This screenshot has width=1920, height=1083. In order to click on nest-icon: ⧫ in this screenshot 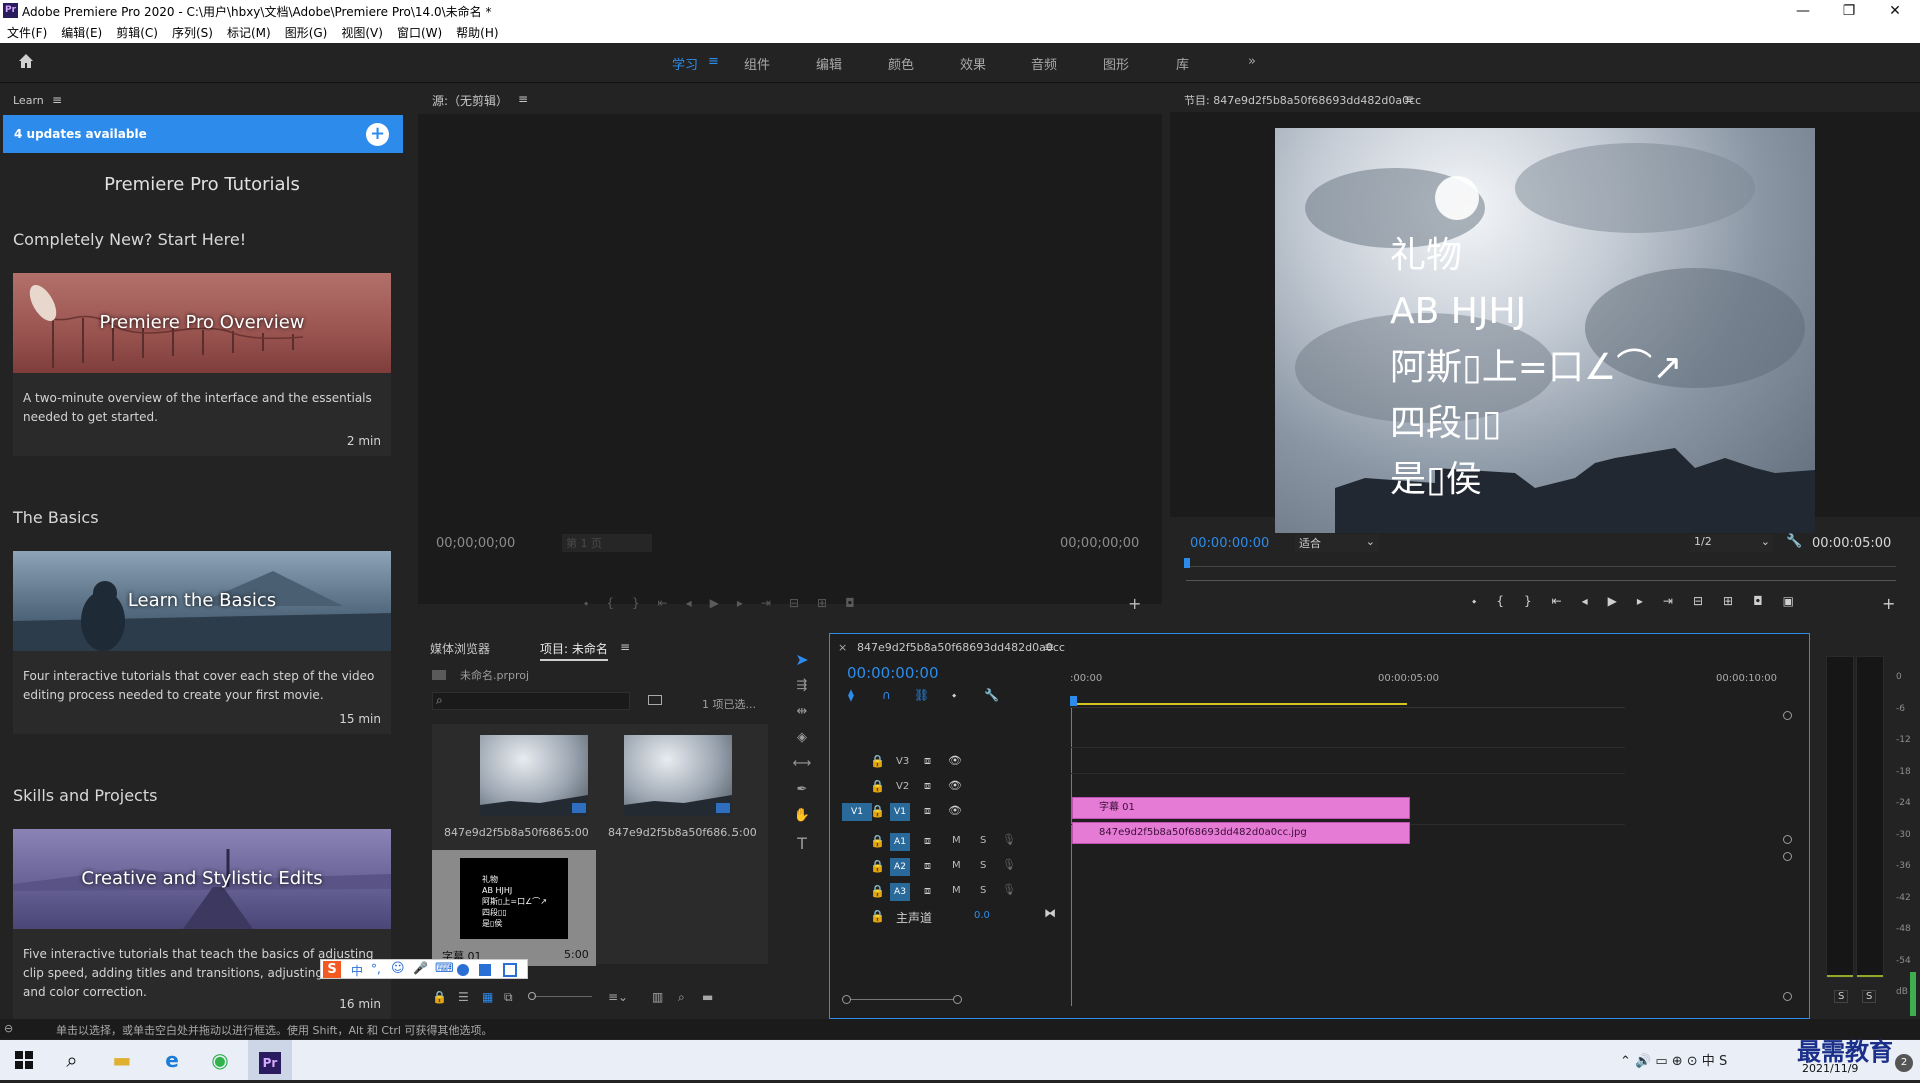, I will do `click(851, 695)`.